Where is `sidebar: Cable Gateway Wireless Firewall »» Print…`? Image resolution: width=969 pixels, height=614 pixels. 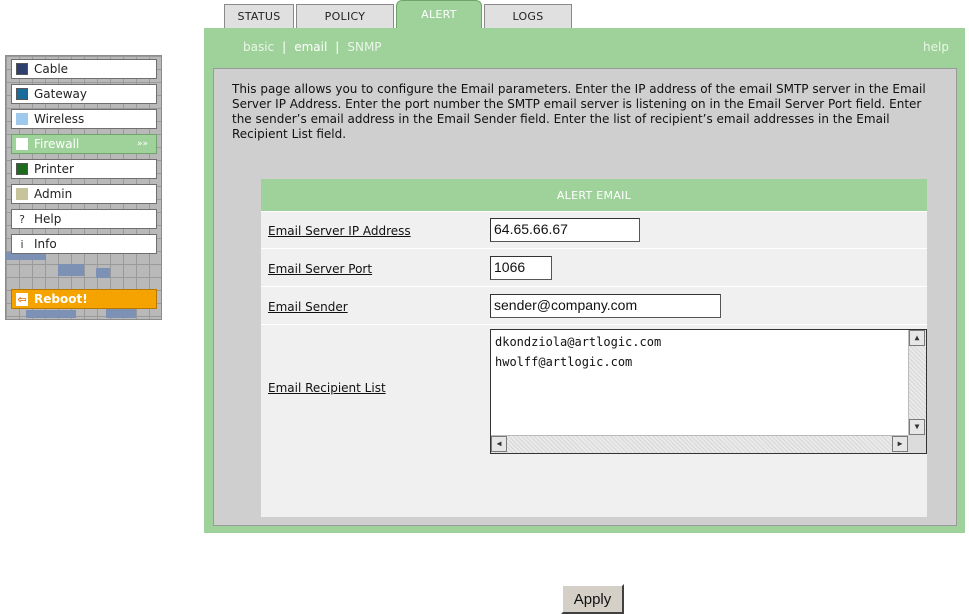
sidebar: Cable Gateway Wireless Firewall »» Print… is located at coordinates (83, 187).